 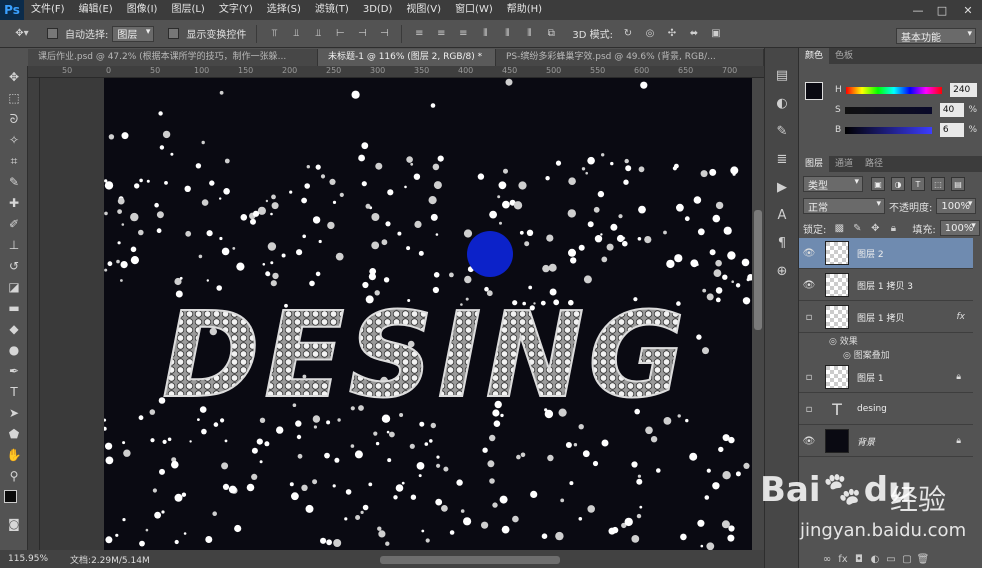 I want to click on brightness-value: 6, so click(x=952, y=130).